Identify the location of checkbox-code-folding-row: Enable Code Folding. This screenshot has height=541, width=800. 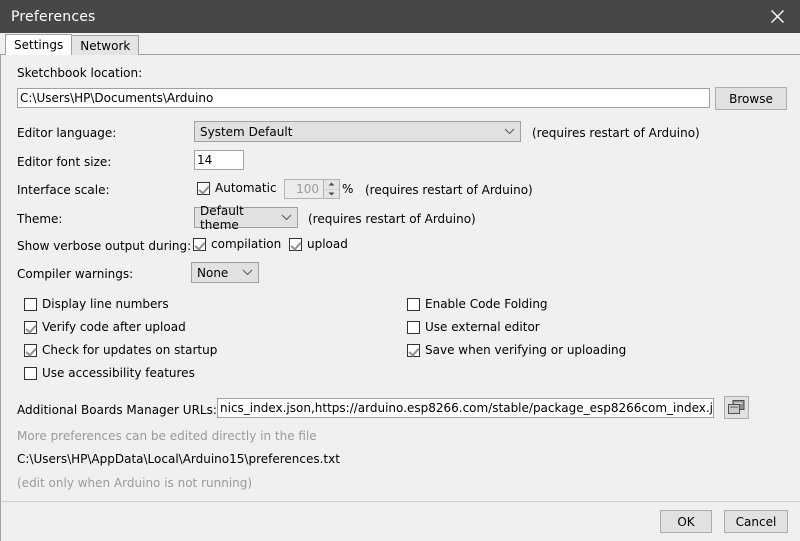
(477, 304).